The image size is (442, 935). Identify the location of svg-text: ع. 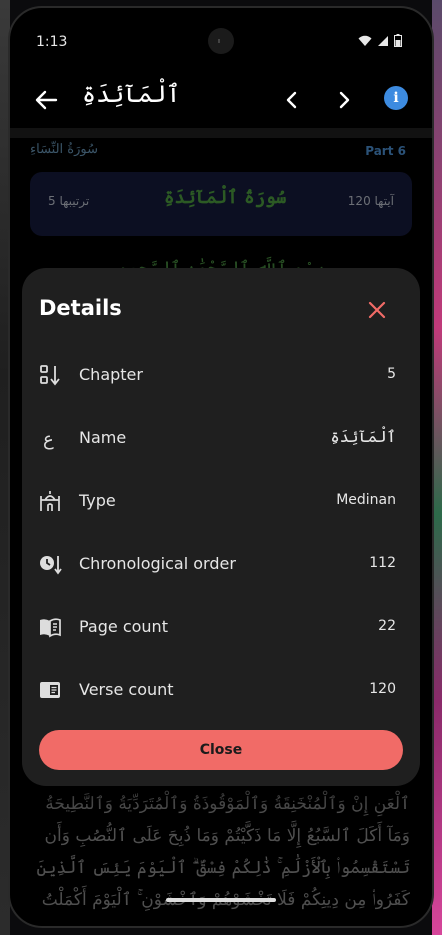
(48, 439).